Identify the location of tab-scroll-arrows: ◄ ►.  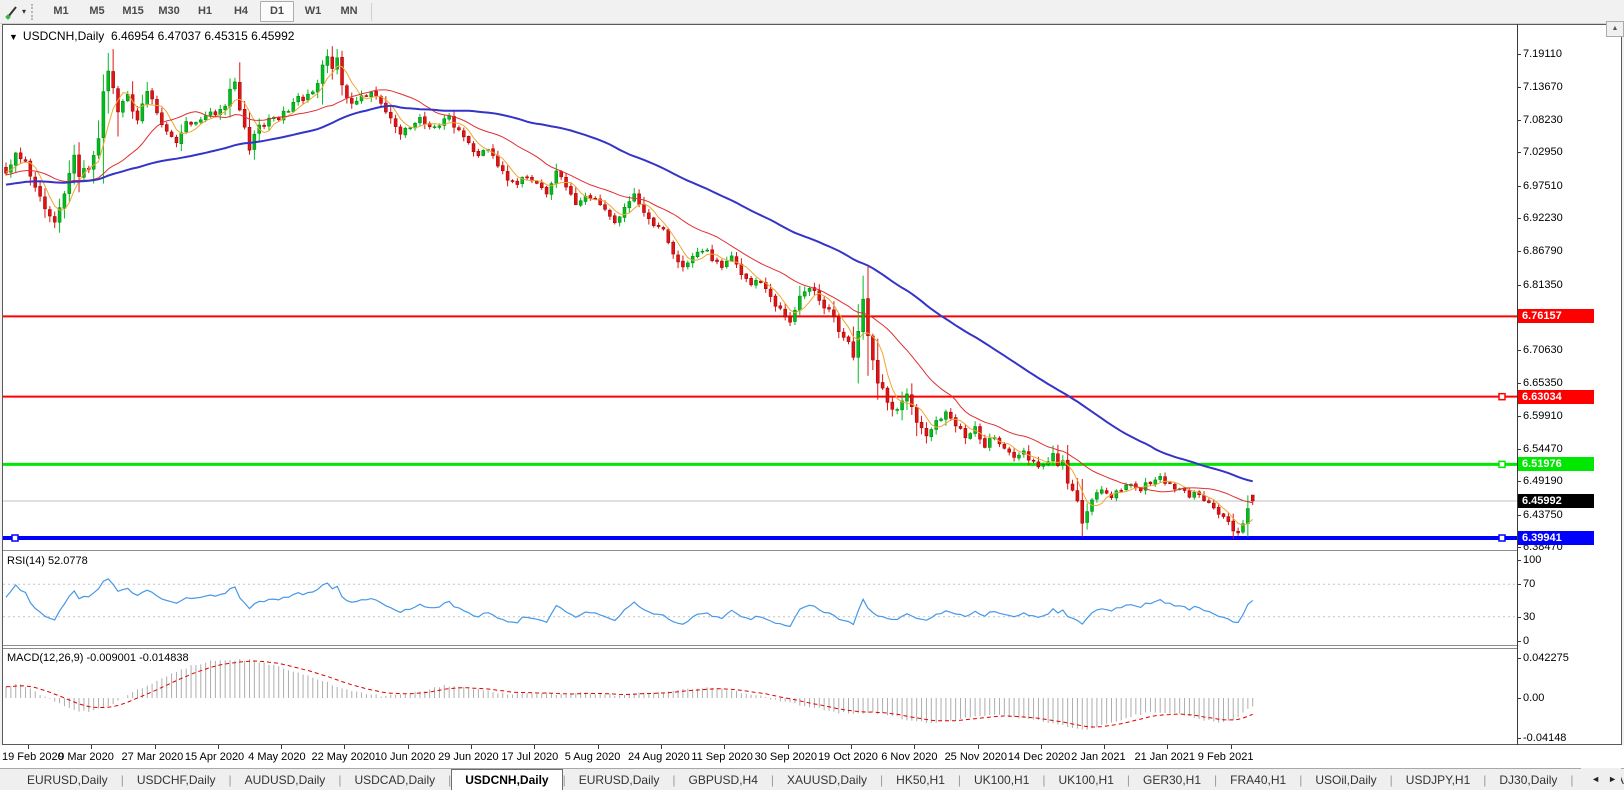
(1601, 779).